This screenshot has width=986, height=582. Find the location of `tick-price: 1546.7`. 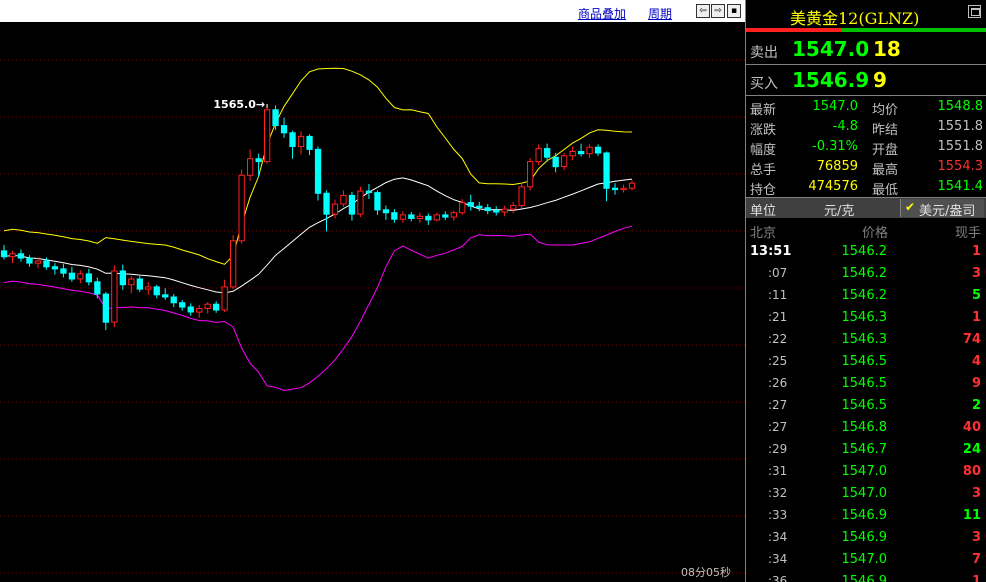

tick-price: 1546.7 is located at coordinates (864, 449).